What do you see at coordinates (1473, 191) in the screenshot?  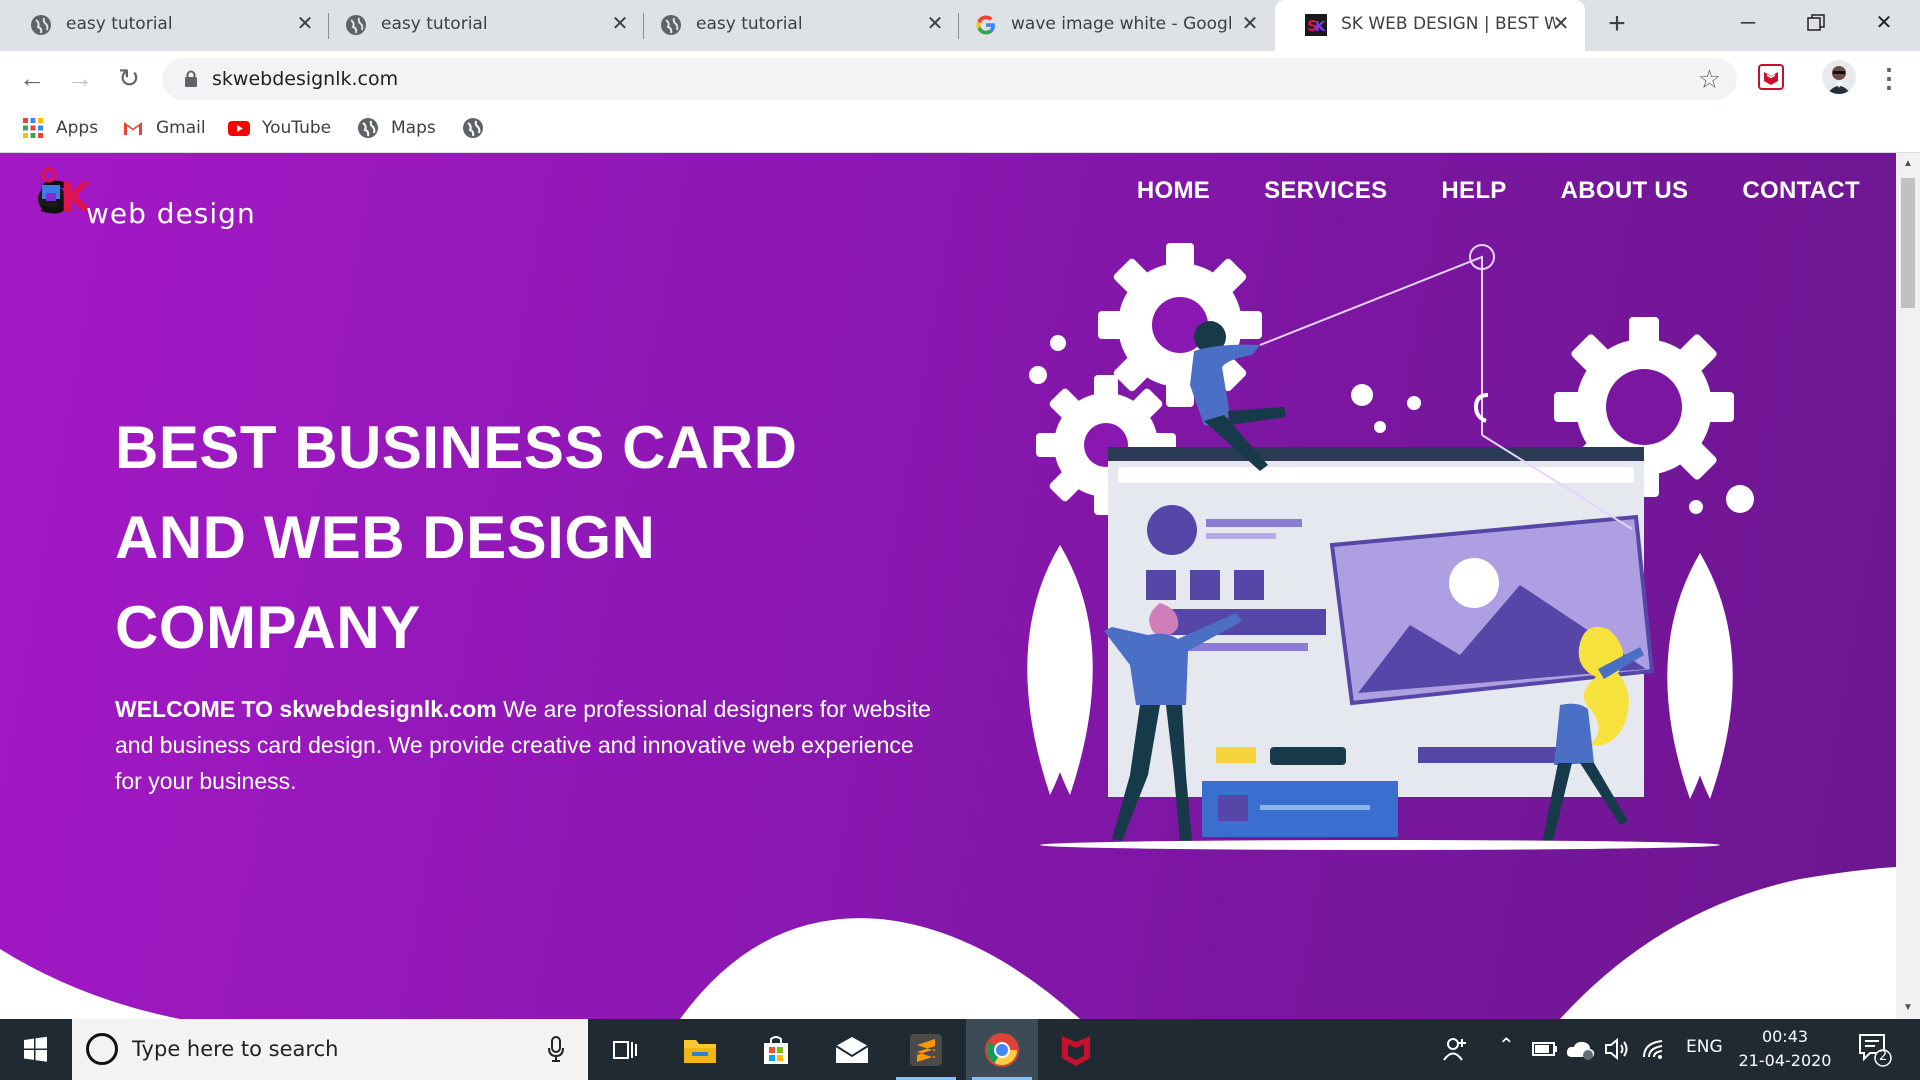 I see `nav-help: HELP` at bounding box center [1473, 191].